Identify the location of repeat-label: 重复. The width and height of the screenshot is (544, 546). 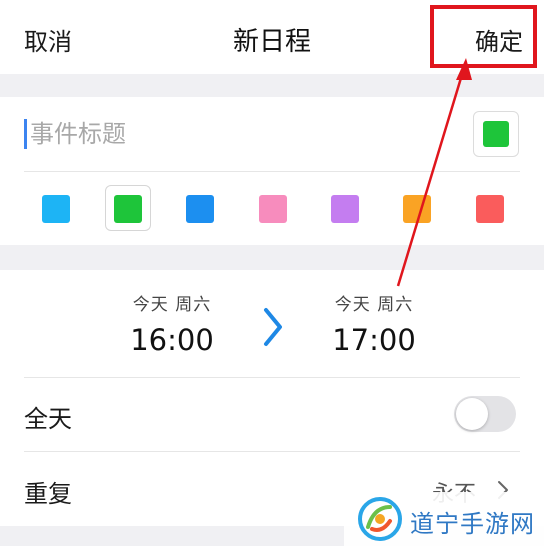
(48, 494).